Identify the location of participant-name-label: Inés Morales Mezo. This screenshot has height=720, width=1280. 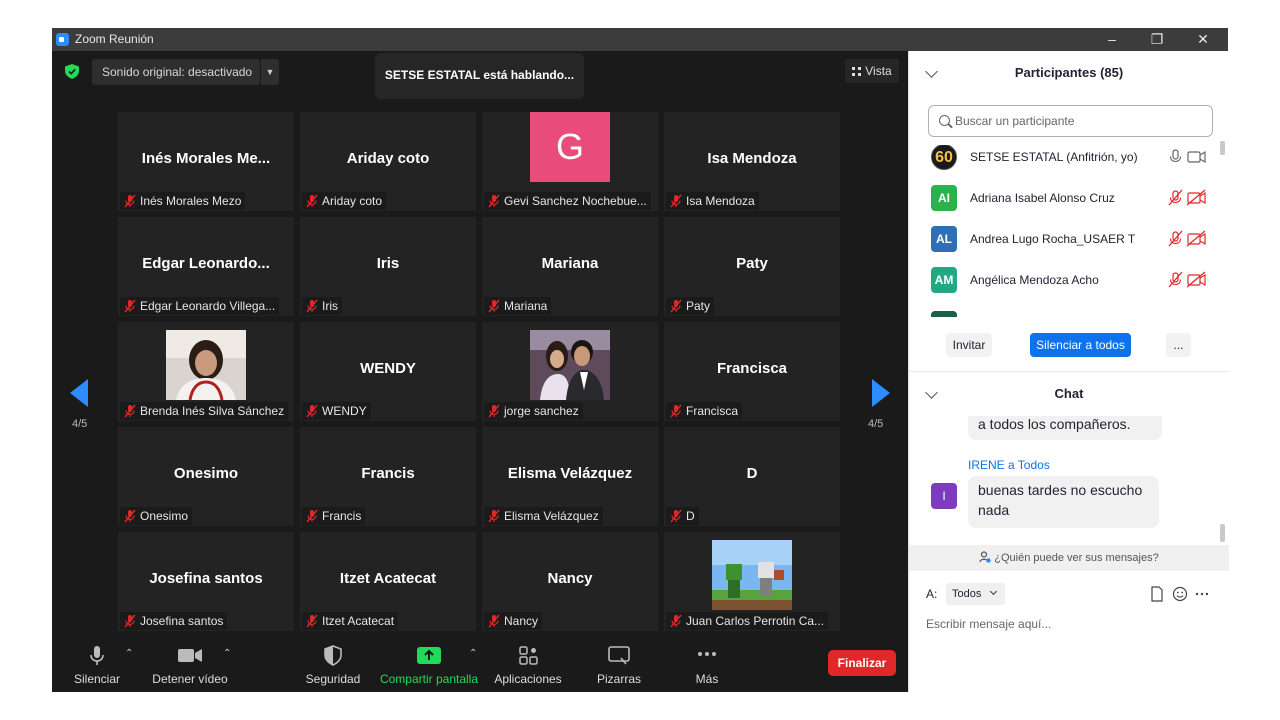
(183, 201).